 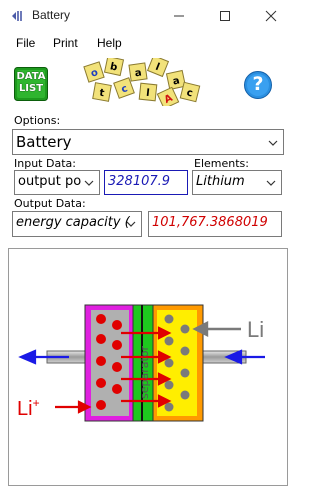 I want to click on app-icon, so click(x=17, y=16).